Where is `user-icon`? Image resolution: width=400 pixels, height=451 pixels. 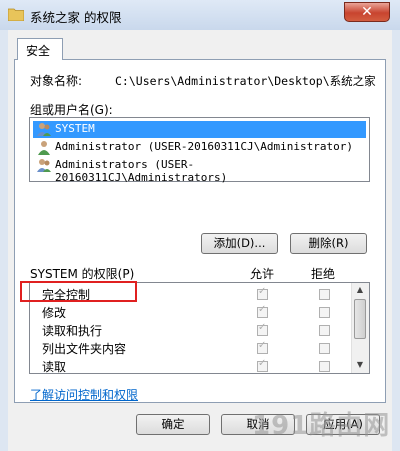 user-icon is located at coordinates (44, 148).